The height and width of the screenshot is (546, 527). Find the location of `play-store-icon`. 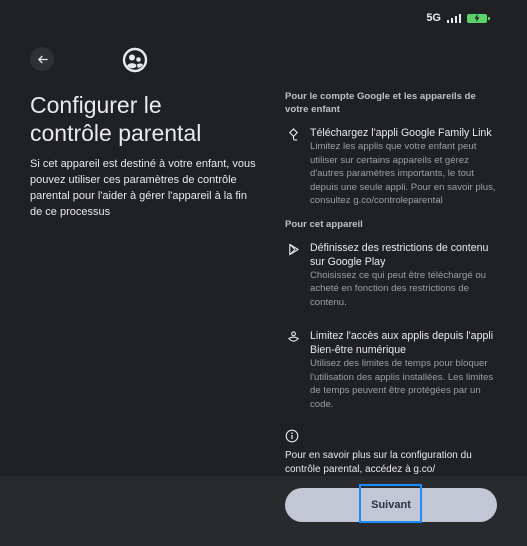

play-store-icon is located at coordinates (294, 249).